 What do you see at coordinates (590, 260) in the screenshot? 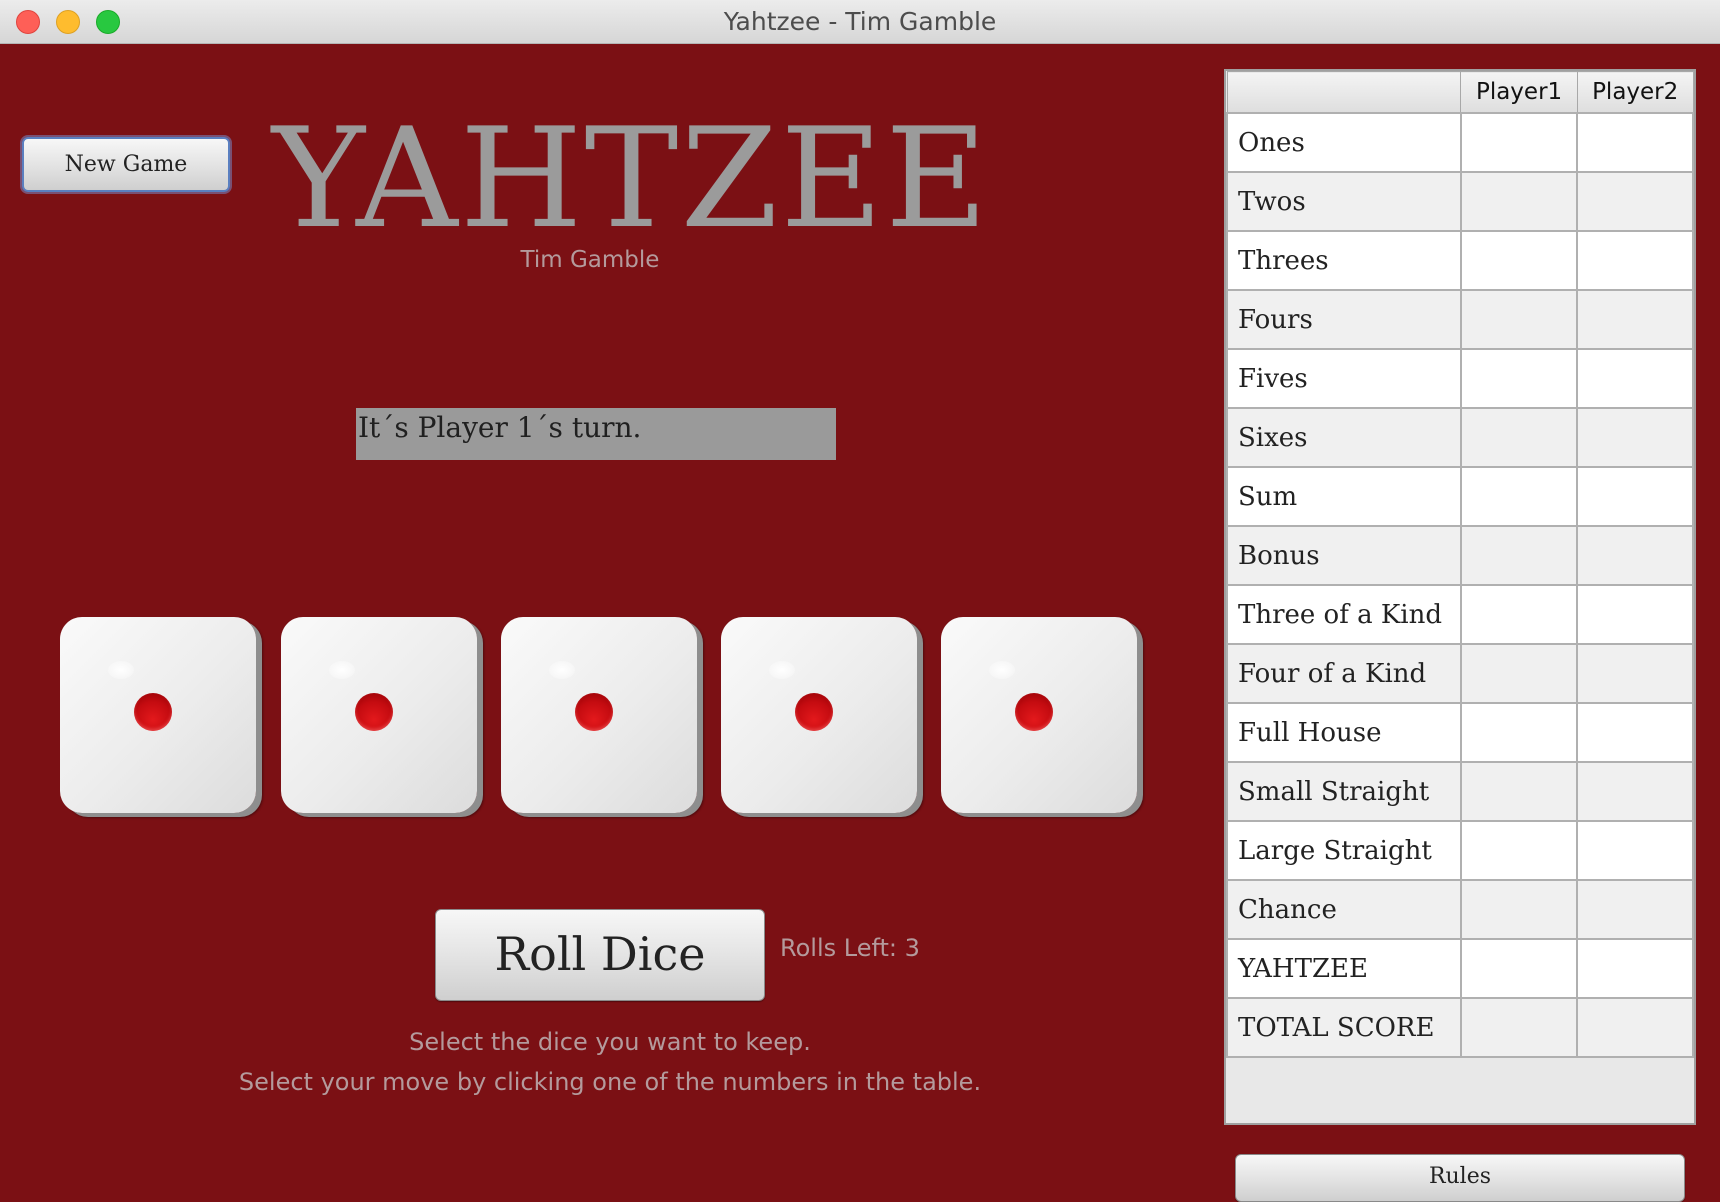
I see `author-label: Tim Gamble` at bounding box center [590, 260].